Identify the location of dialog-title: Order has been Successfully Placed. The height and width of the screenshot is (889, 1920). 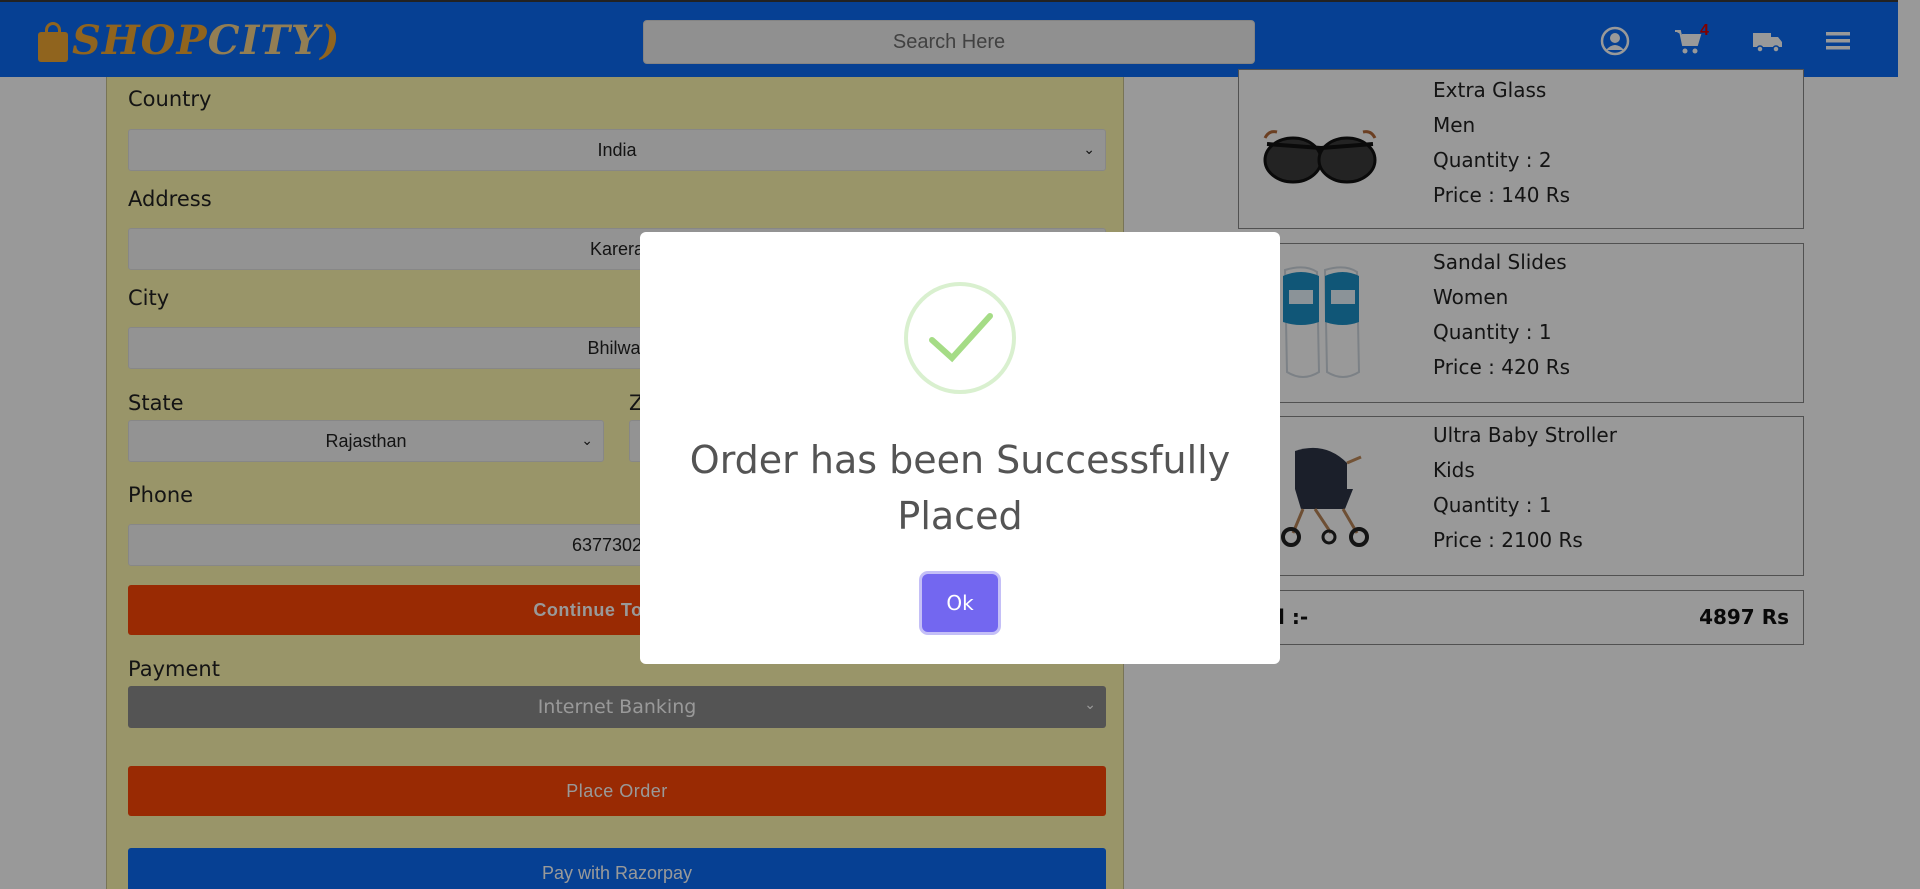
(960, 488).